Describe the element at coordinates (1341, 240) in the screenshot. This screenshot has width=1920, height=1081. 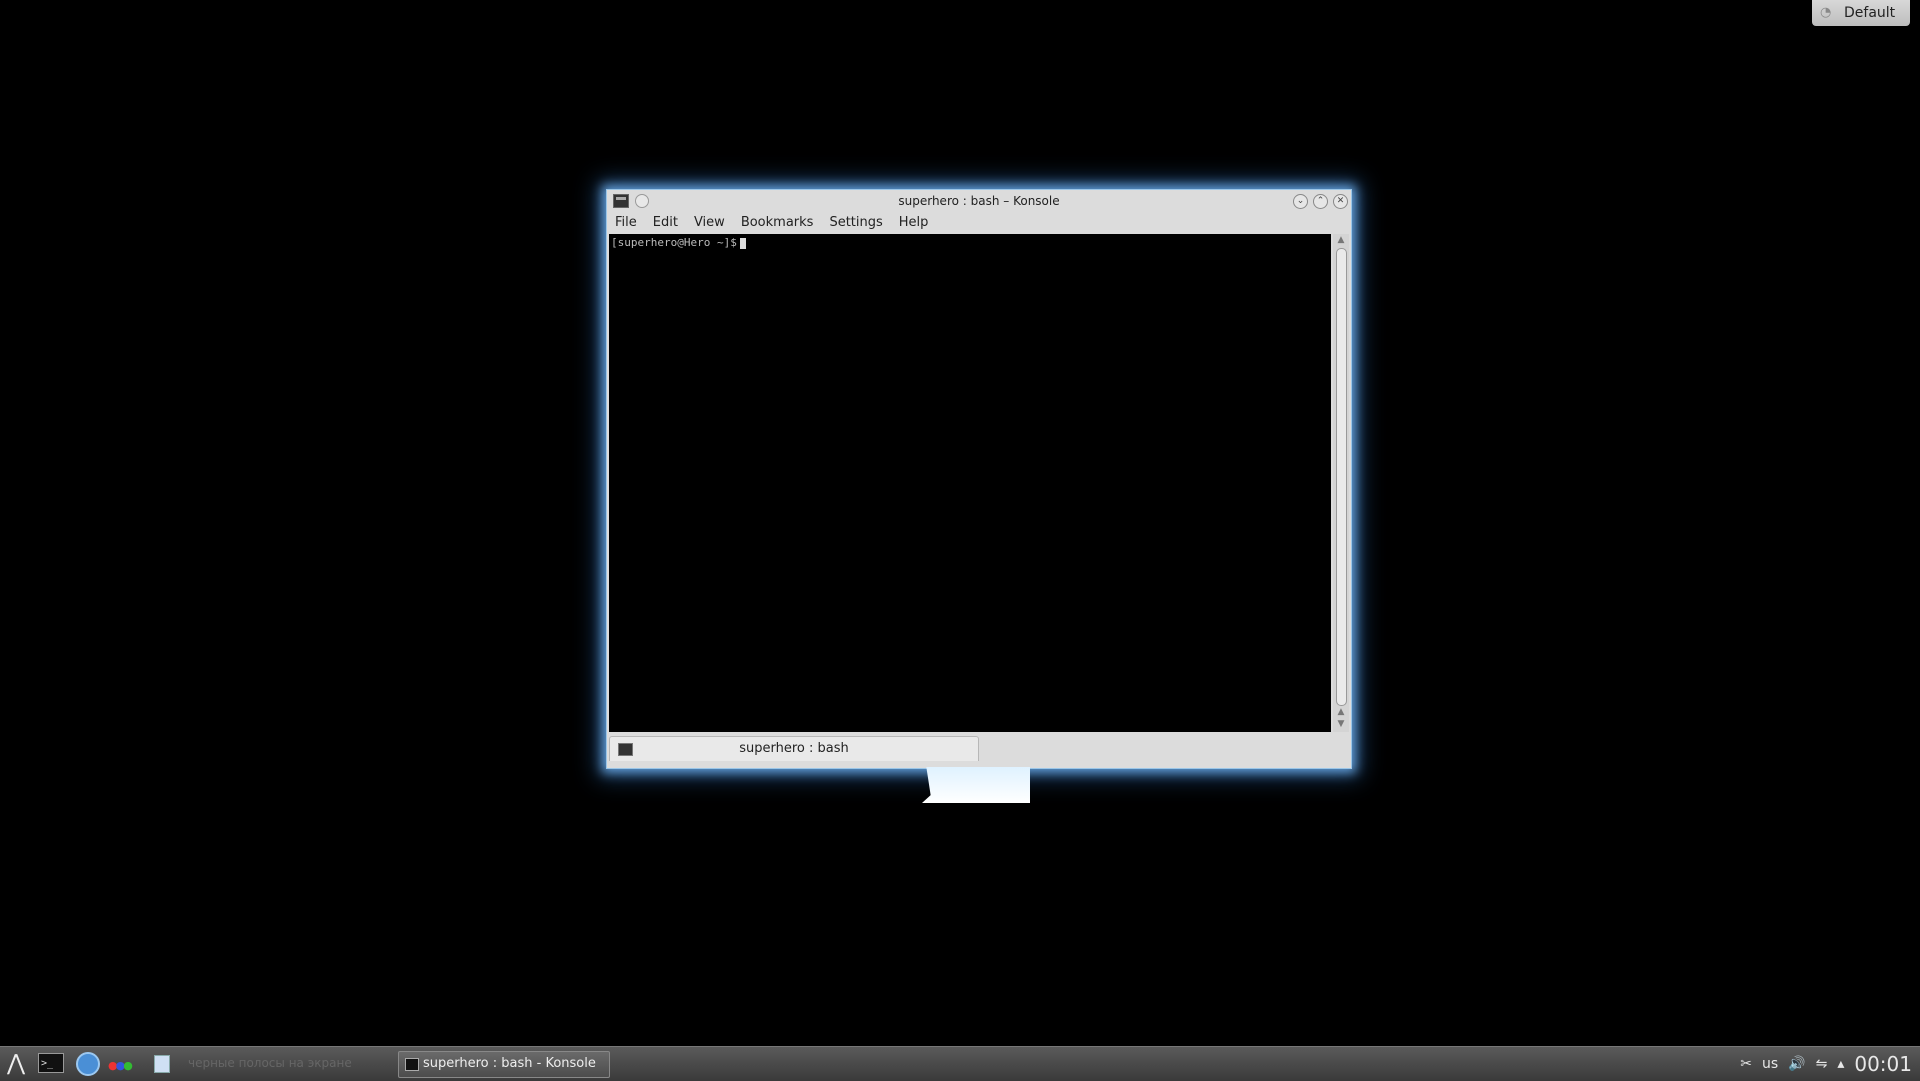
I see `scroll-up-icon: ▲` at that location.